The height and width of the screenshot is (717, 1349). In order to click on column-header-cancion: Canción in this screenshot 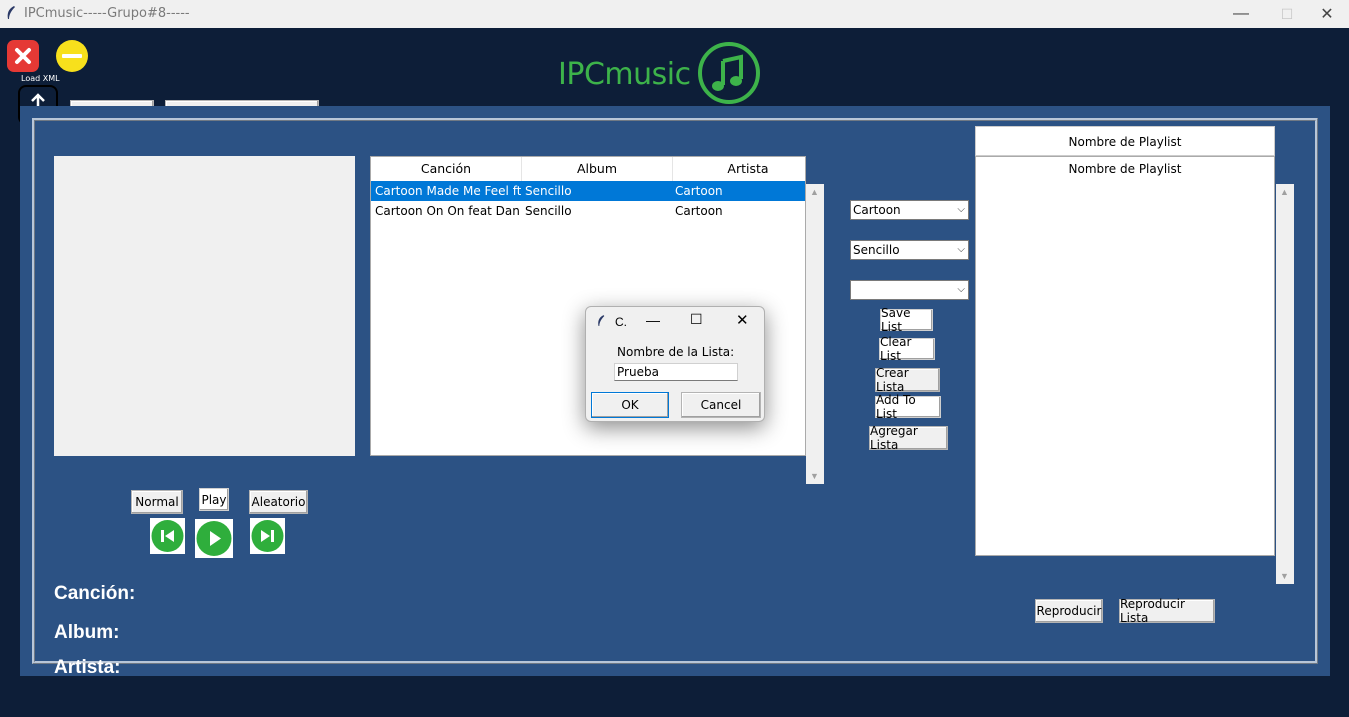, I will do `click(446, 169)`.